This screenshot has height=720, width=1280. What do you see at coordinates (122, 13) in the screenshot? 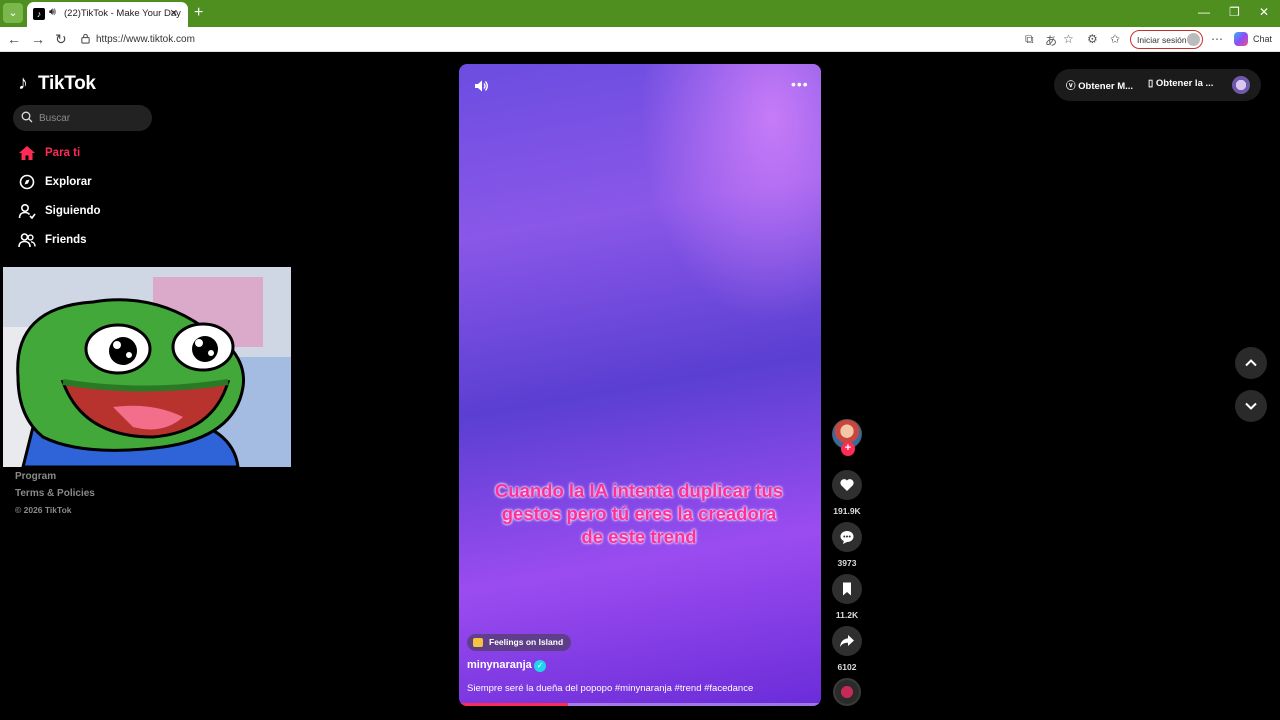
I see `tab-title: (22)TikTok - Make Your Day` at bounding box center [122, 13].